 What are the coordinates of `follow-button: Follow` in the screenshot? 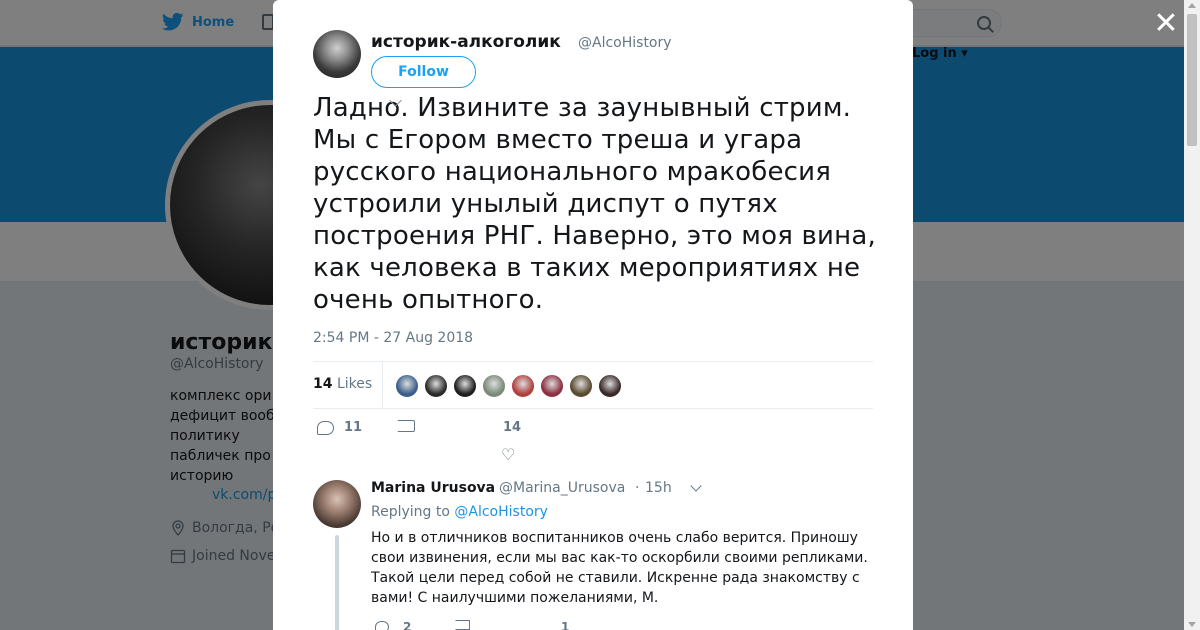 It's located at (423, 72).